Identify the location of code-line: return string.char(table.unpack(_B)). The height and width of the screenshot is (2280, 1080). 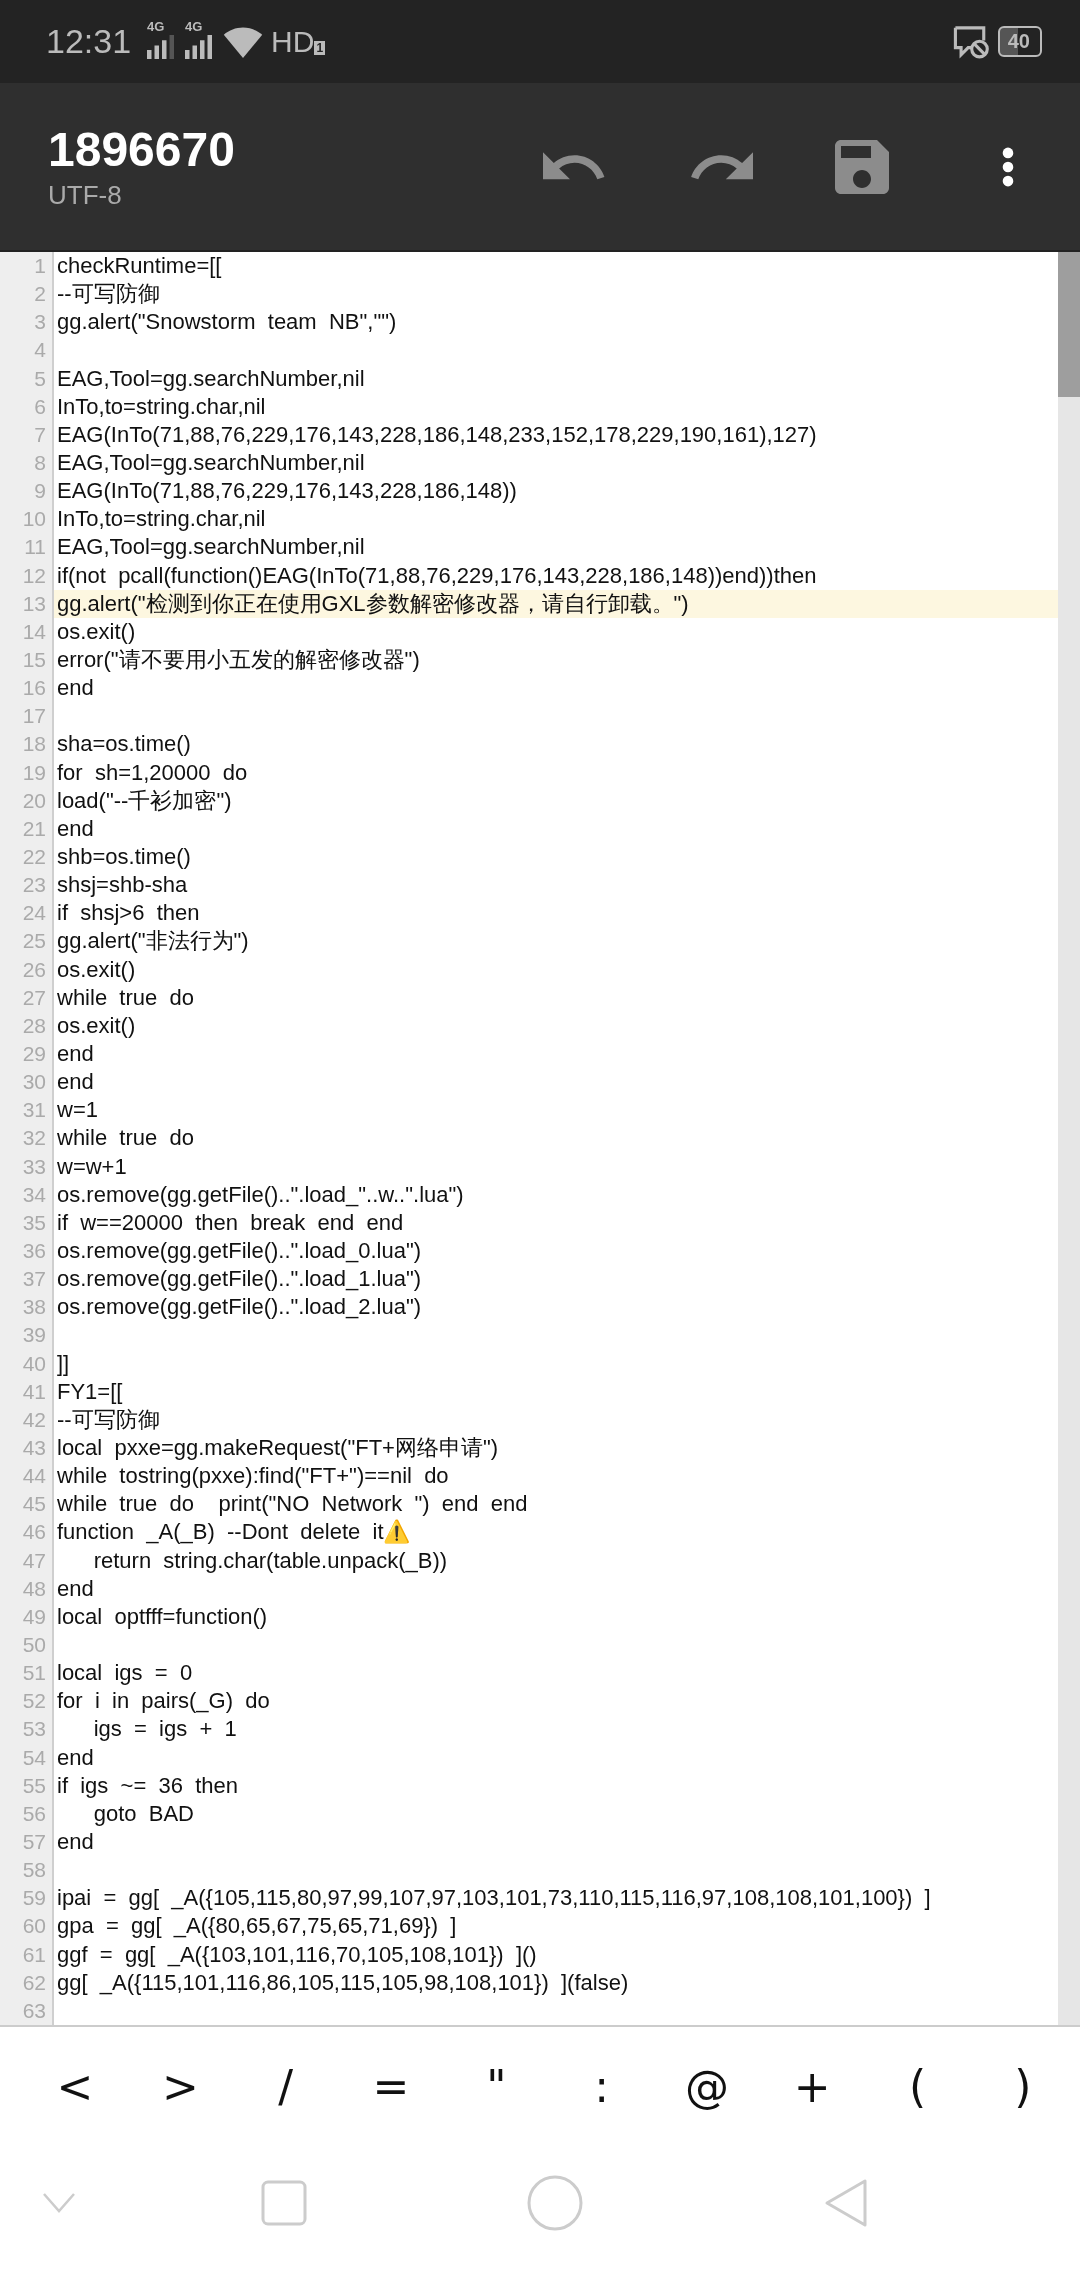
(252, 1560).